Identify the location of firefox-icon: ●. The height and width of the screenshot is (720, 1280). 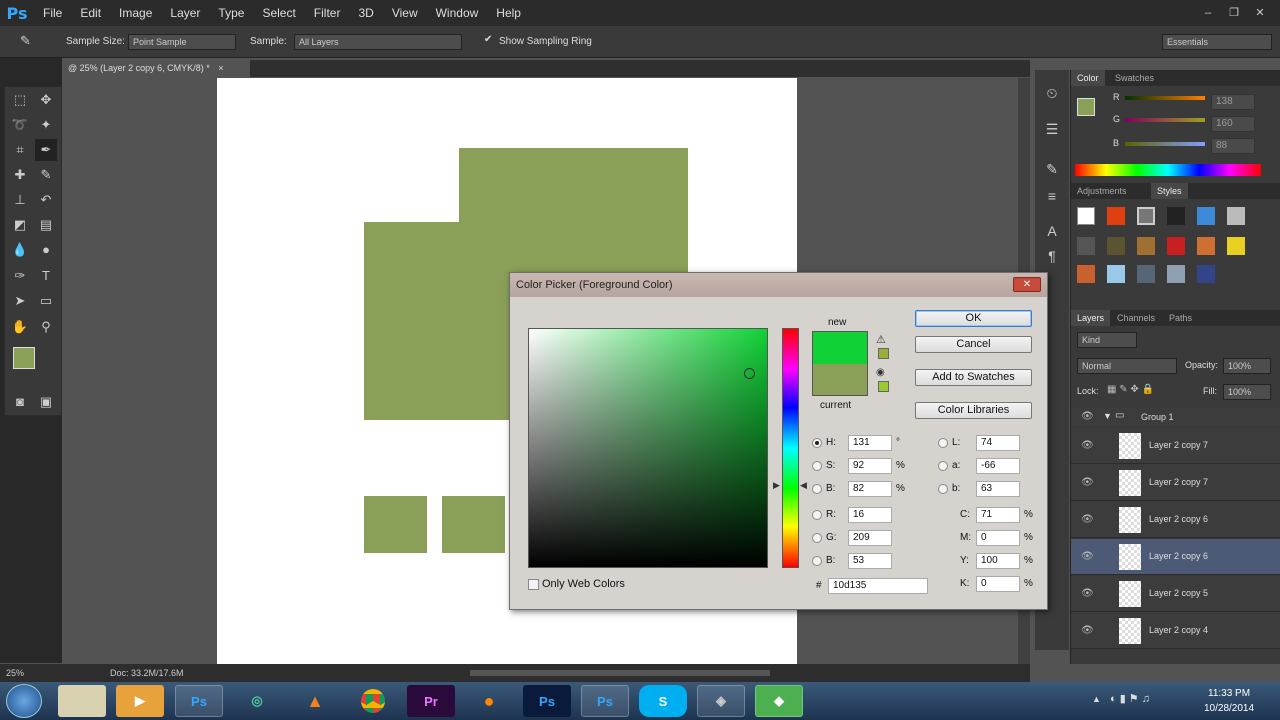
(489, 701).